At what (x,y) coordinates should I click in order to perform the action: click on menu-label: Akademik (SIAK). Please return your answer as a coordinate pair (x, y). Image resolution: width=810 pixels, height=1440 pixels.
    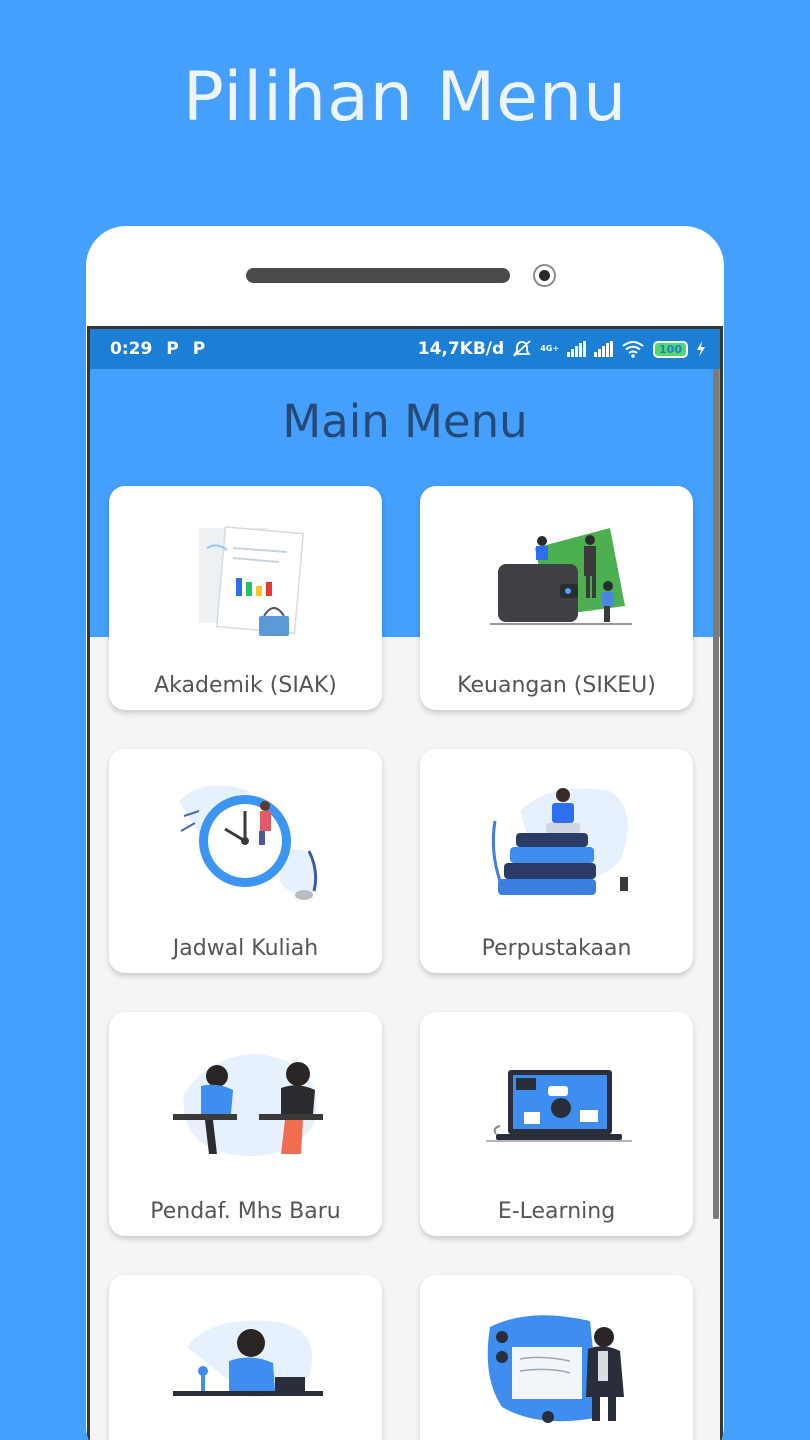
    Looking at the image, I should click on (245, 685).